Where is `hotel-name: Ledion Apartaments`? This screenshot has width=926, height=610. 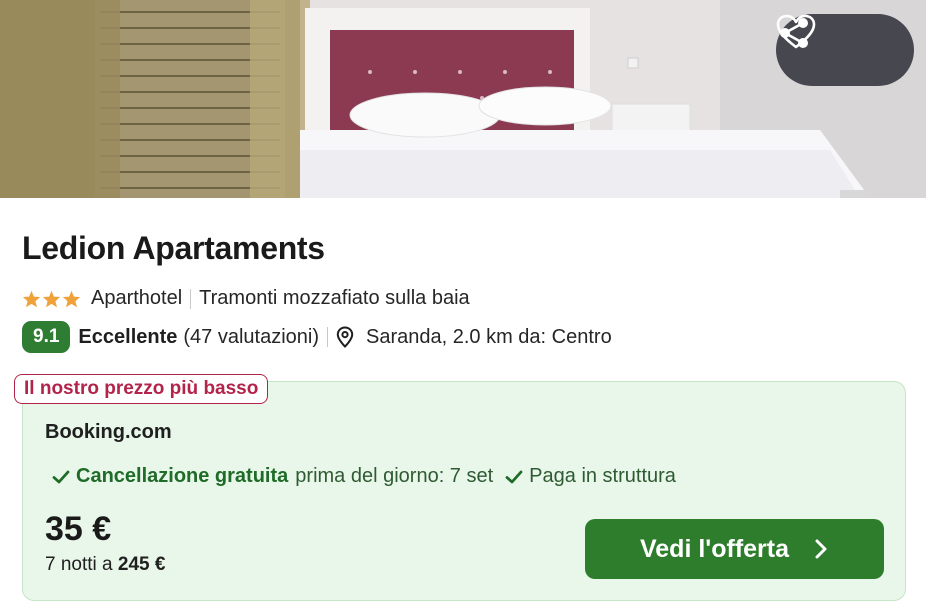 hotel-name: Ledion Apartaments is located at coordinates (173, 248).